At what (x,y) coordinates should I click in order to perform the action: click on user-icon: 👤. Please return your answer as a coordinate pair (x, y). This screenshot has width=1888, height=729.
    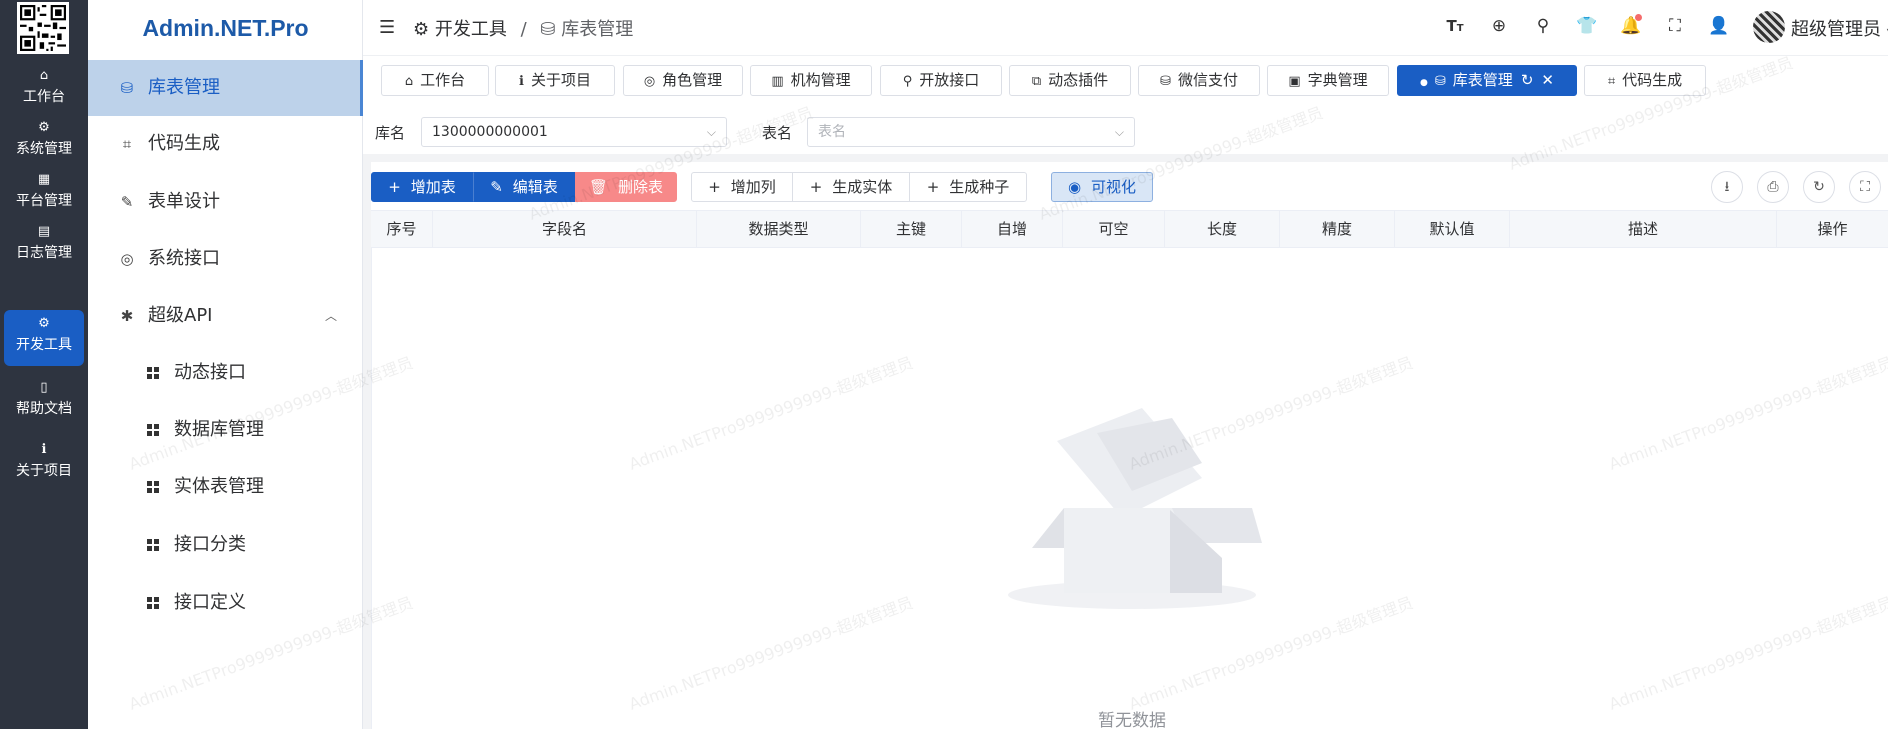
    Looking at the image, I should click on (1719, 26).